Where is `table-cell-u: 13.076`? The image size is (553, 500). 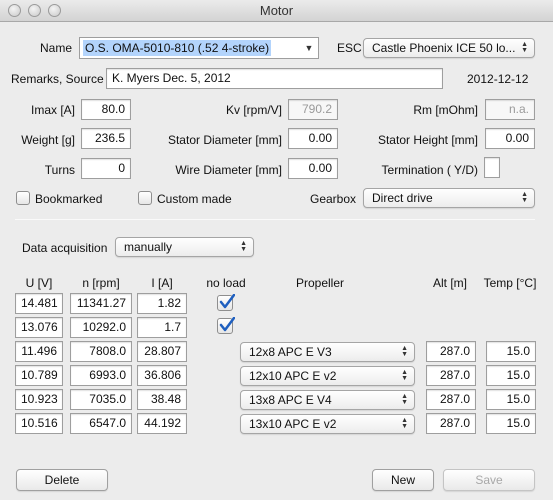 table-cell-u: 13.076 is located at coordinates (39, 327).